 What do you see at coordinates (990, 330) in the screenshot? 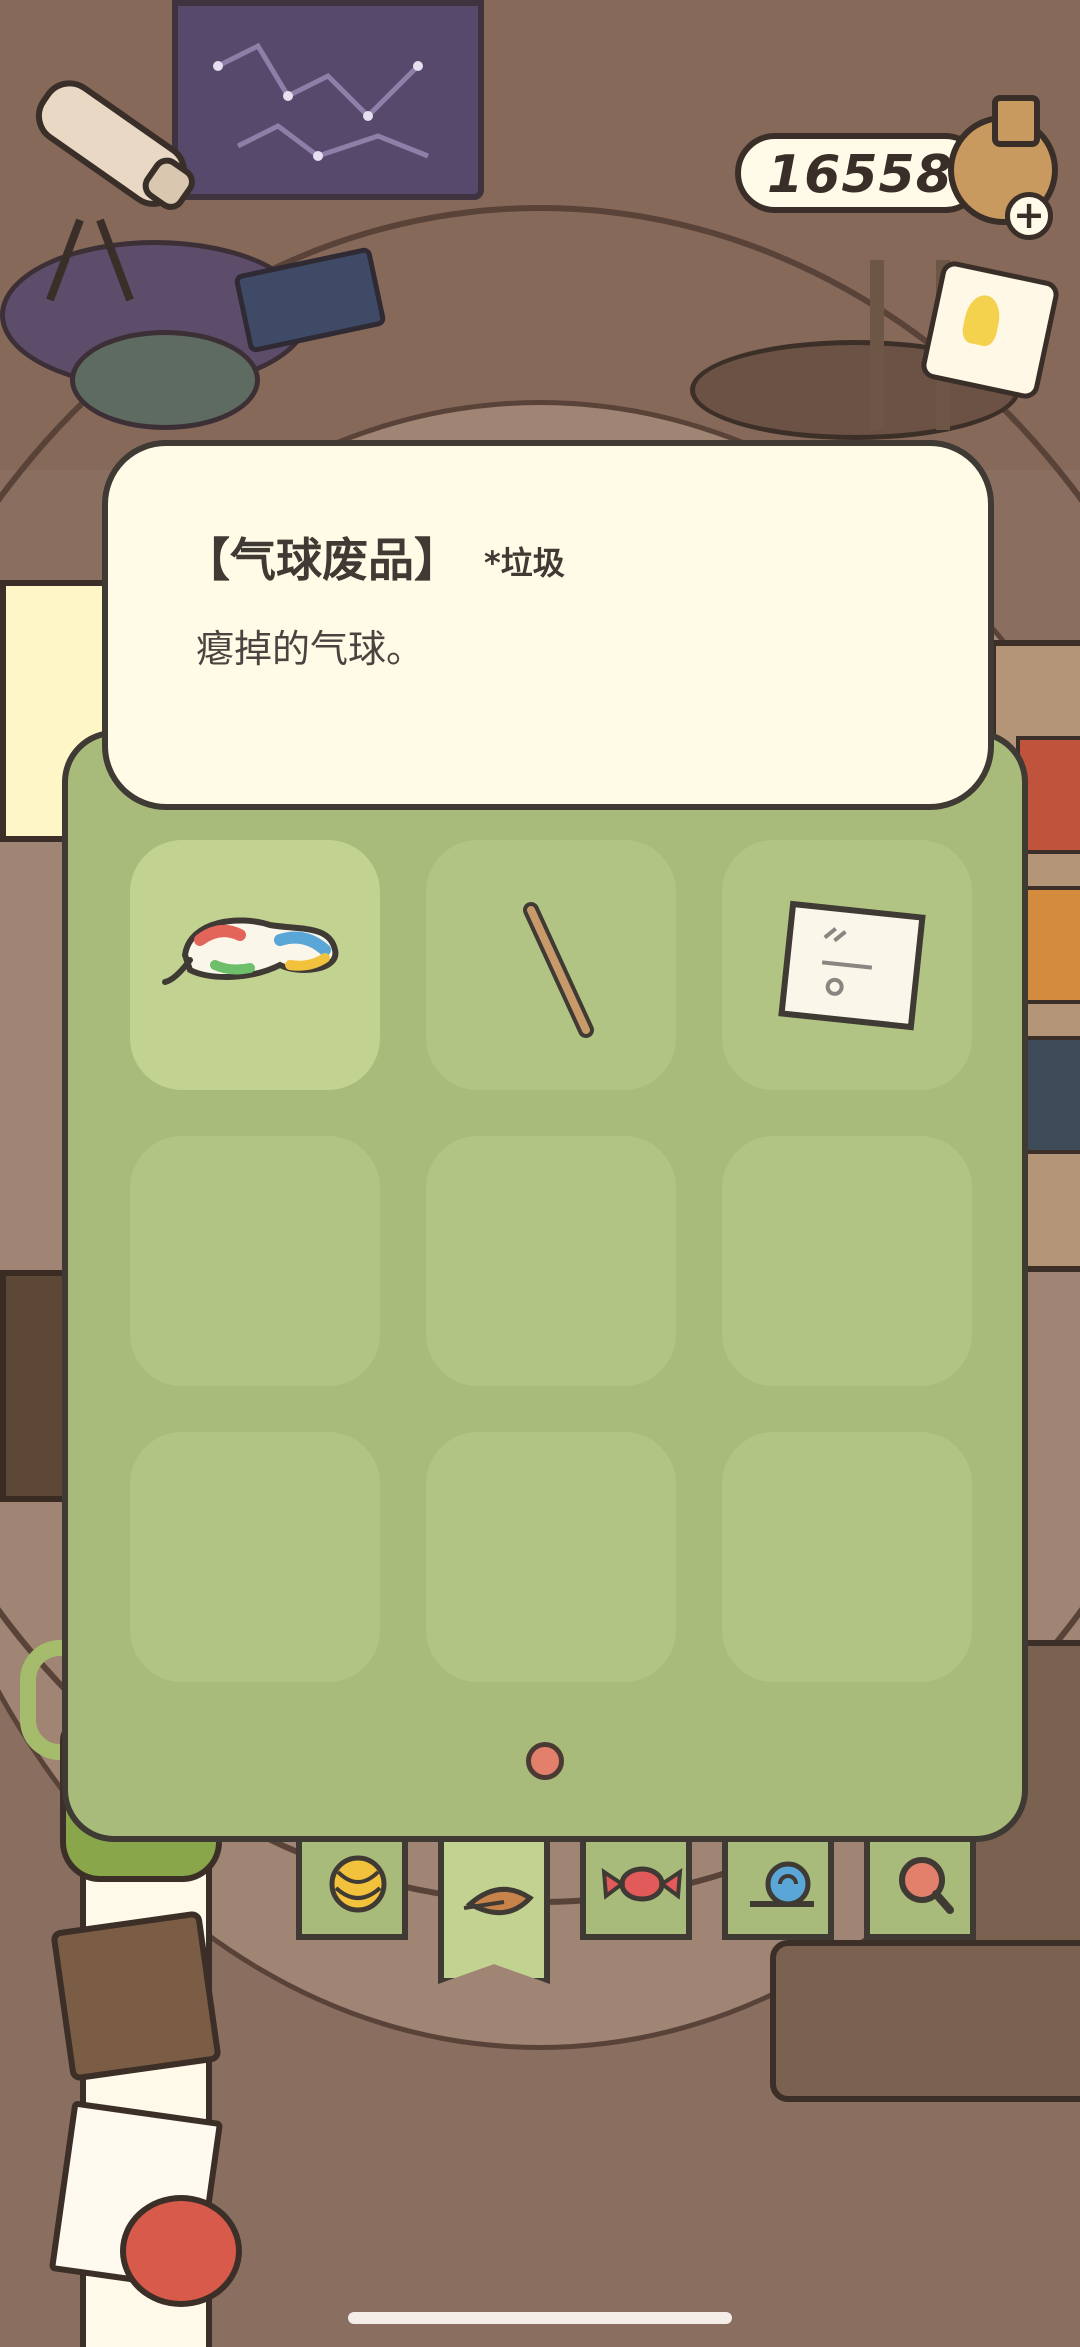
I see `candle-card` at bounding box center [990, 330].